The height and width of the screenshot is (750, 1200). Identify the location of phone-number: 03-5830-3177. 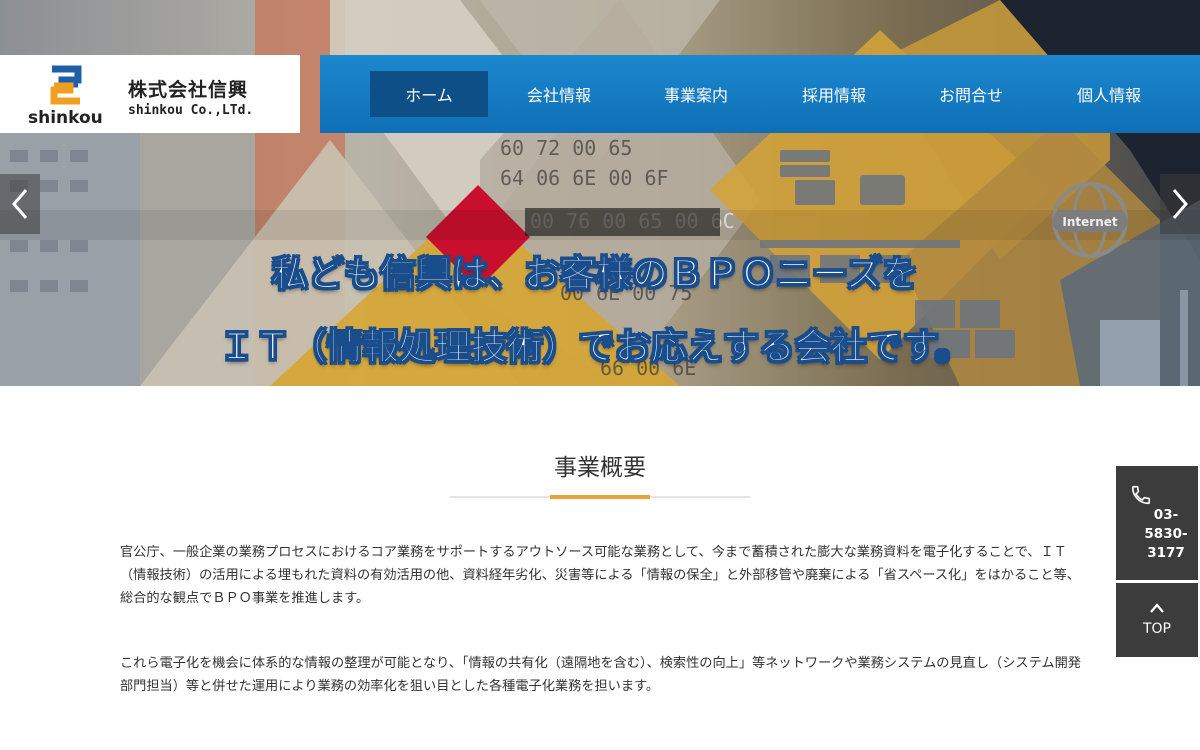
(1166, 534).